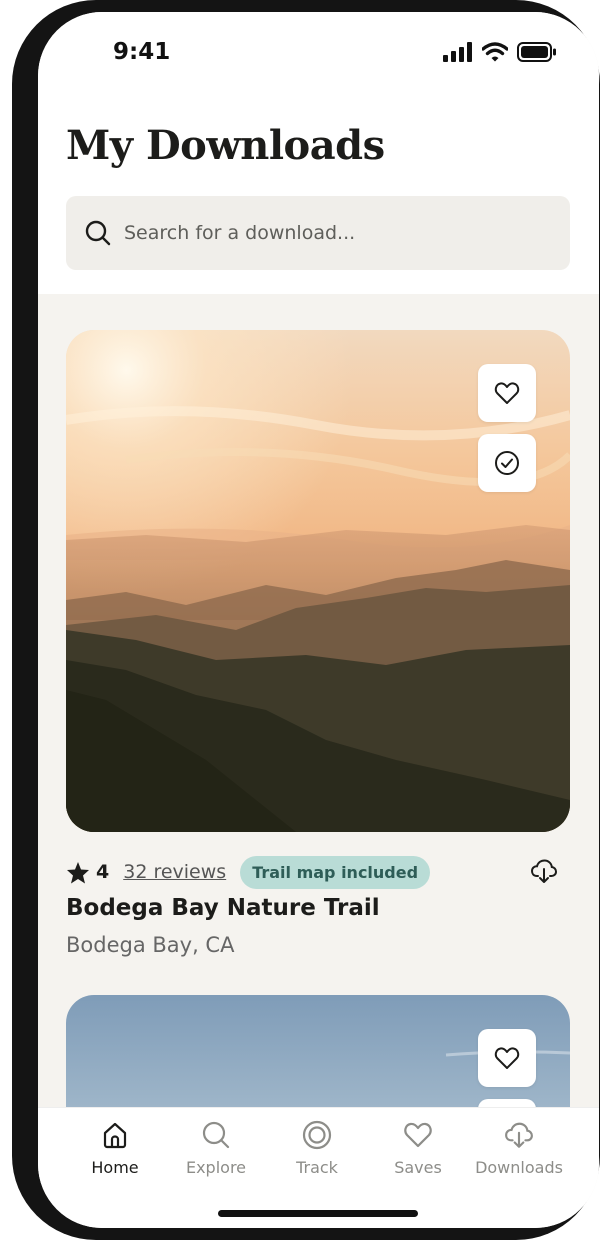 Image resolution: width=612 pixels, height=1240 pixels. Describe the element at coordinates (495, 52) in the screenshot. I see `wifi-icon` at that location.